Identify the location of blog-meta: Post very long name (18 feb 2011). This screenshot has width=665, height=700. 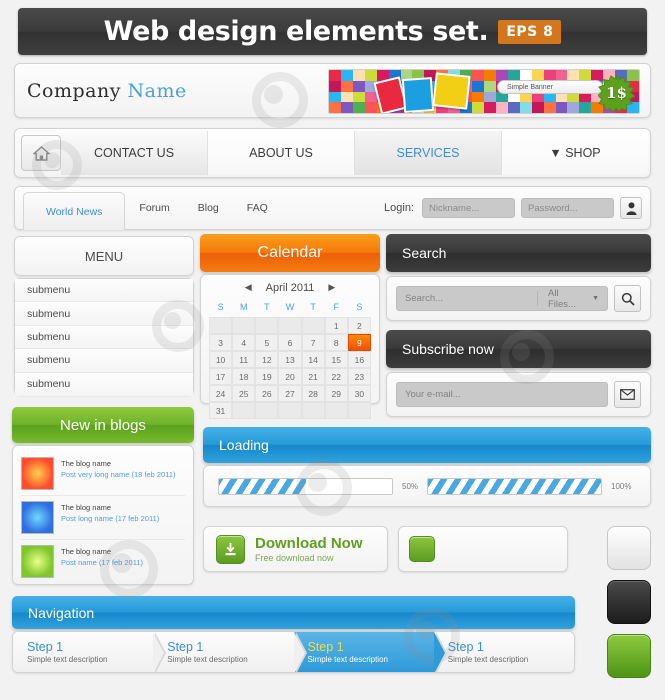
(118, 474).